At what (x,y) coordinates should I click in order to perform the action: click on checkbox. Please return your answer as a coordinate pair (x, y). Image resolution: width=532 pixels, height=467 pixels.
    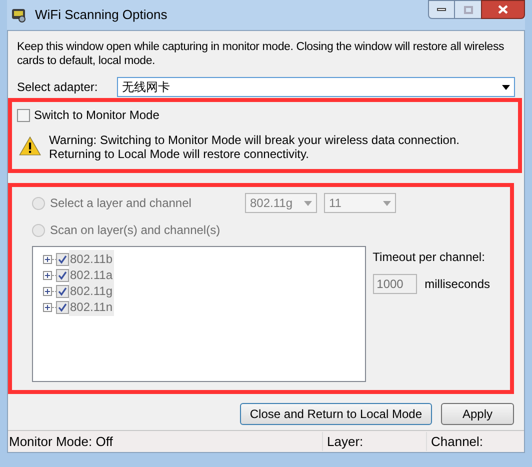
    Looking at the image, I should click on (23, 115).